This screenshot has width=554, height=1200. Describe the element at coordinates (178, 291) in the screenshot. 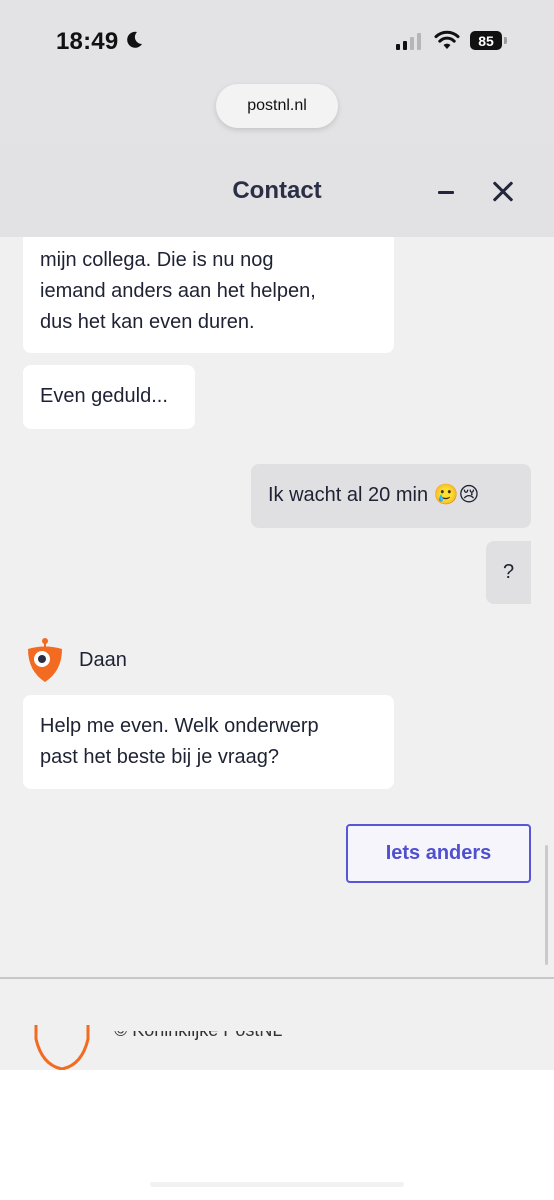

I see `message-line: iemand anders aan het helpen,` at that location.